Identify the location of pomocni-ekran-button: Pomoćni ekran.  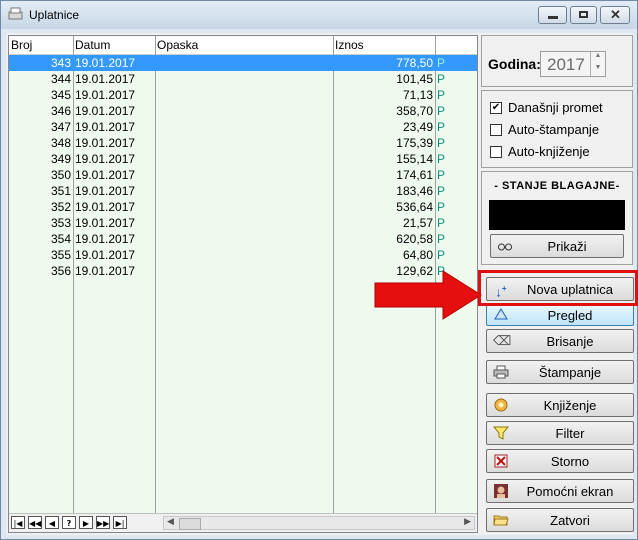
(560, 491).